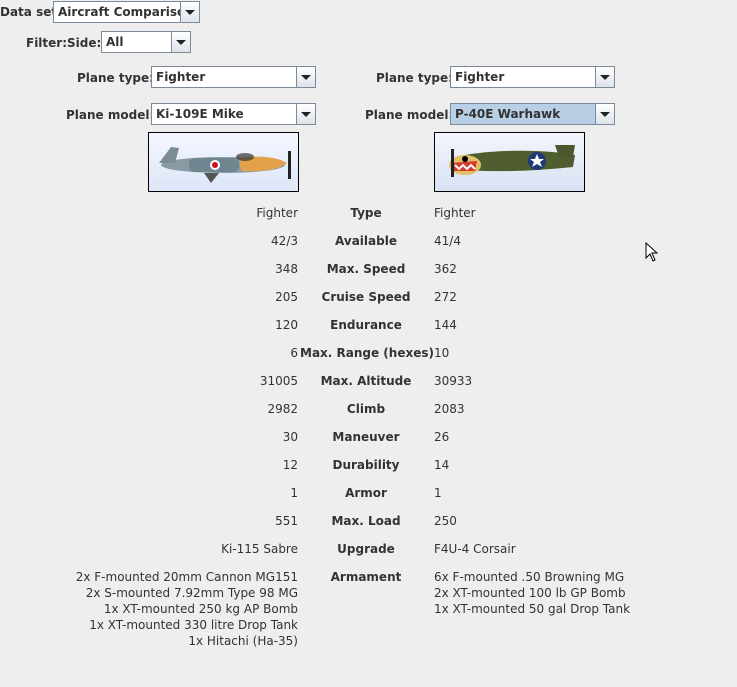  I want to click on stat-left-value: 120, so click(286, 325).